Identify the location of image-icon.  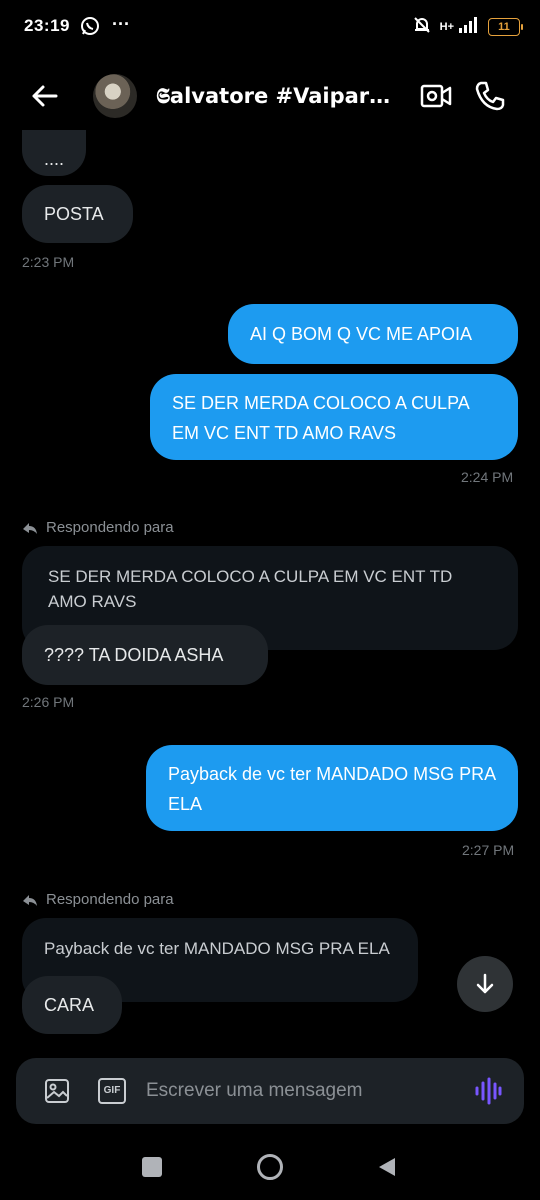
(57, 1093).